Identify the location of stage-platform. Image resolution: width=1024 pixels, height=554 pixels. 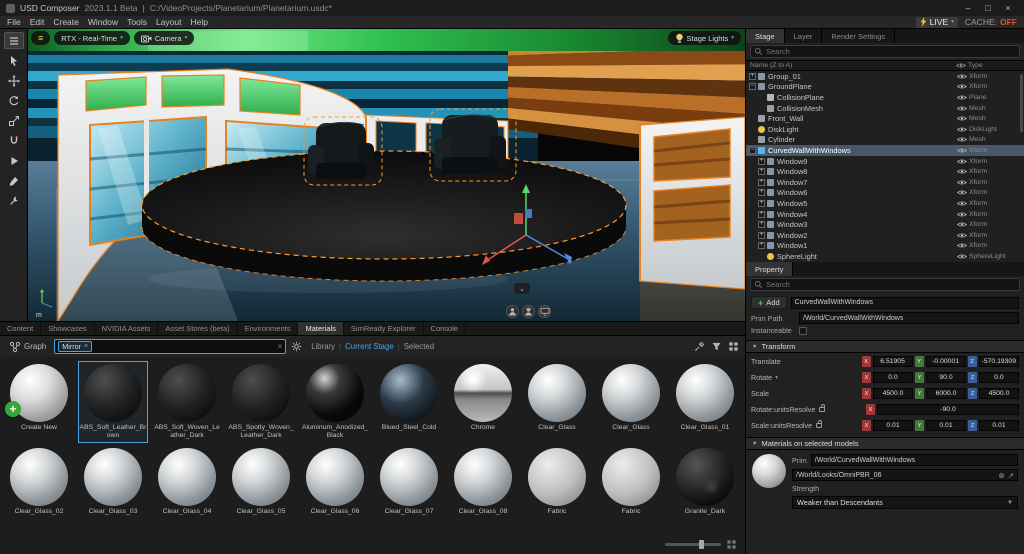
(384, 216).